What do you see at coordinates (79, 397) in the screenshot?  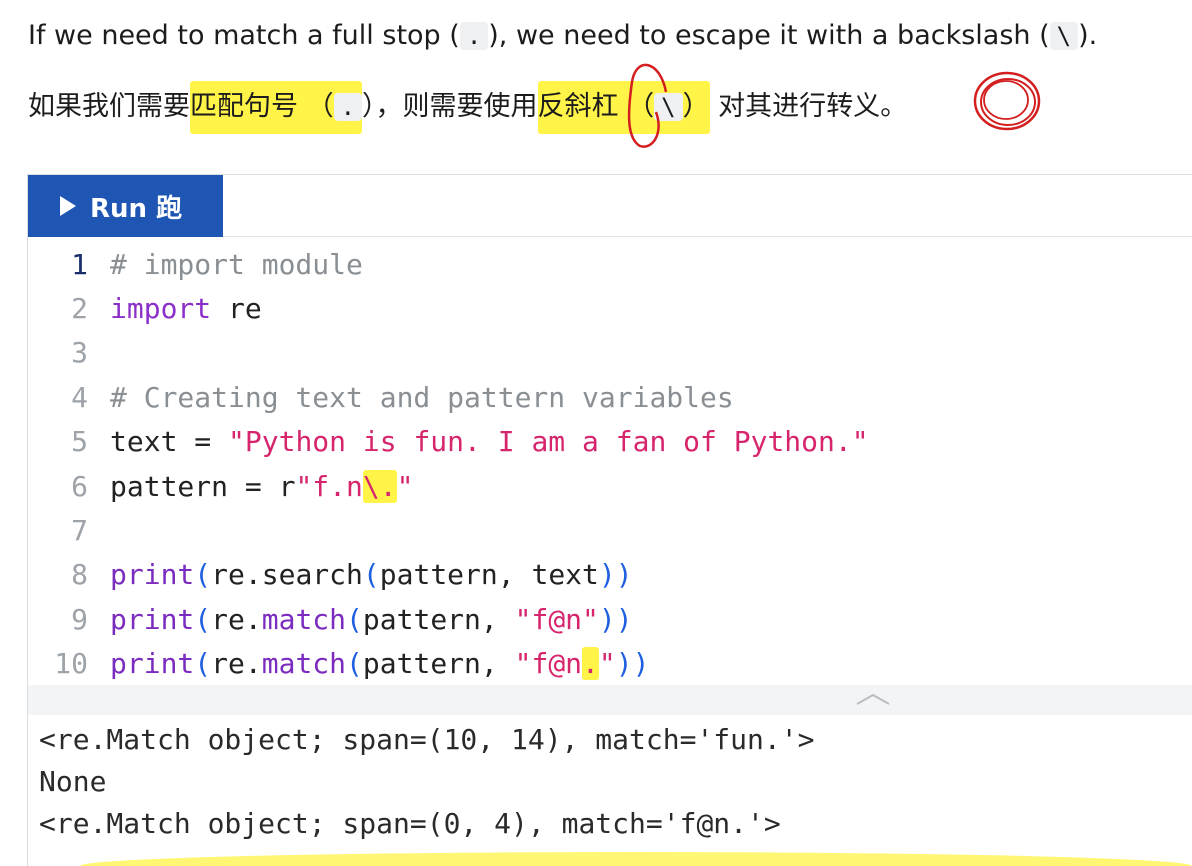 I see `line-number: 4` at bounding box center [79, 397].